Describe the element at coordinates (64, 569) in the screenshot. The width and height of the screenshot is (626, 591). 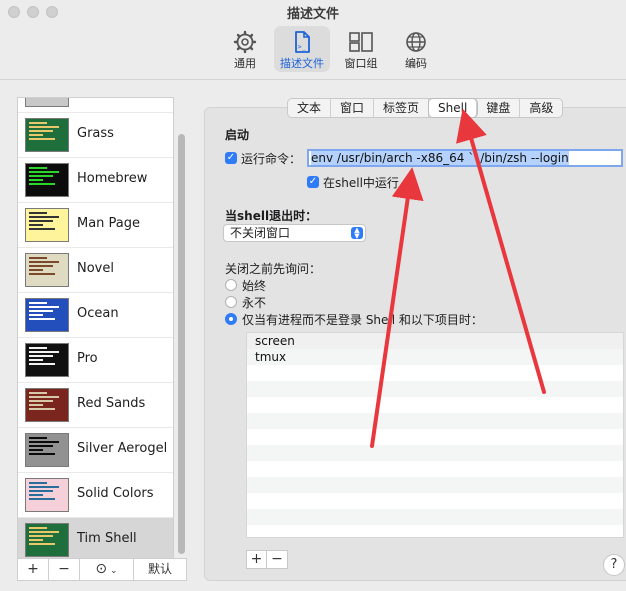
I see `remove-profile-button: −` at that location.